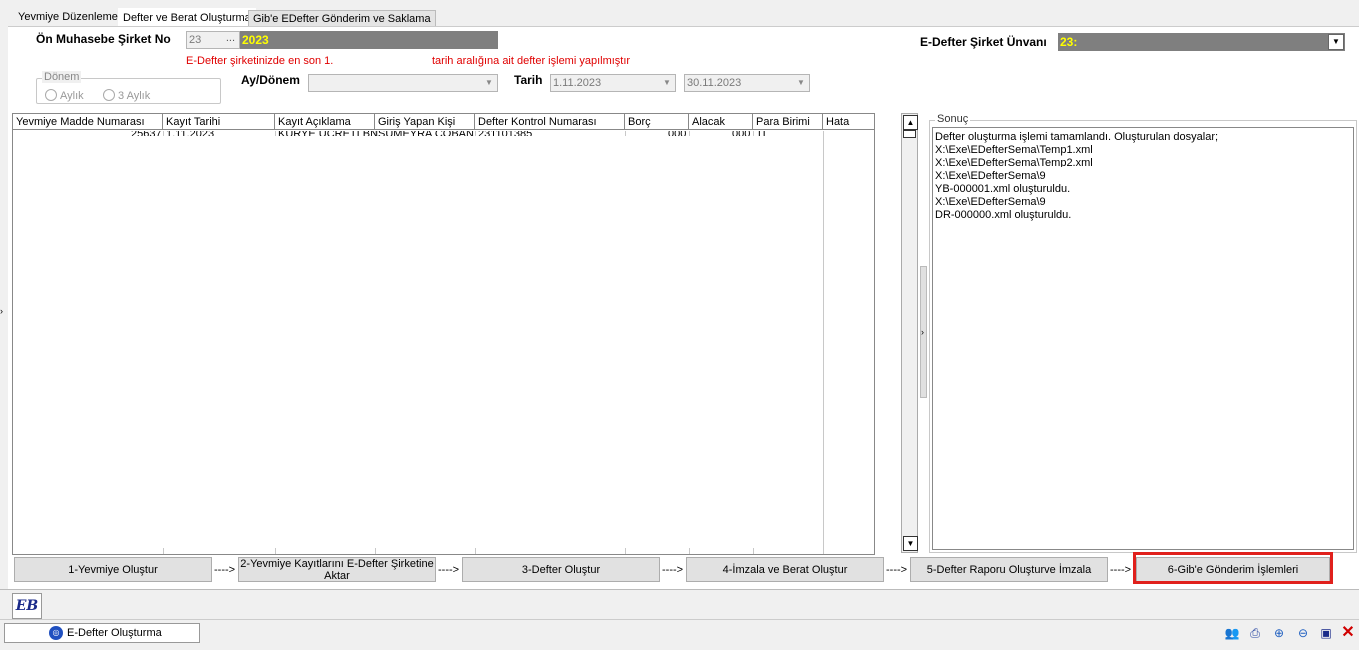  Describe the element at coordinates (114, 633) in the screenshot. I see `task-label: E-Defter Oluşturma` at that location.